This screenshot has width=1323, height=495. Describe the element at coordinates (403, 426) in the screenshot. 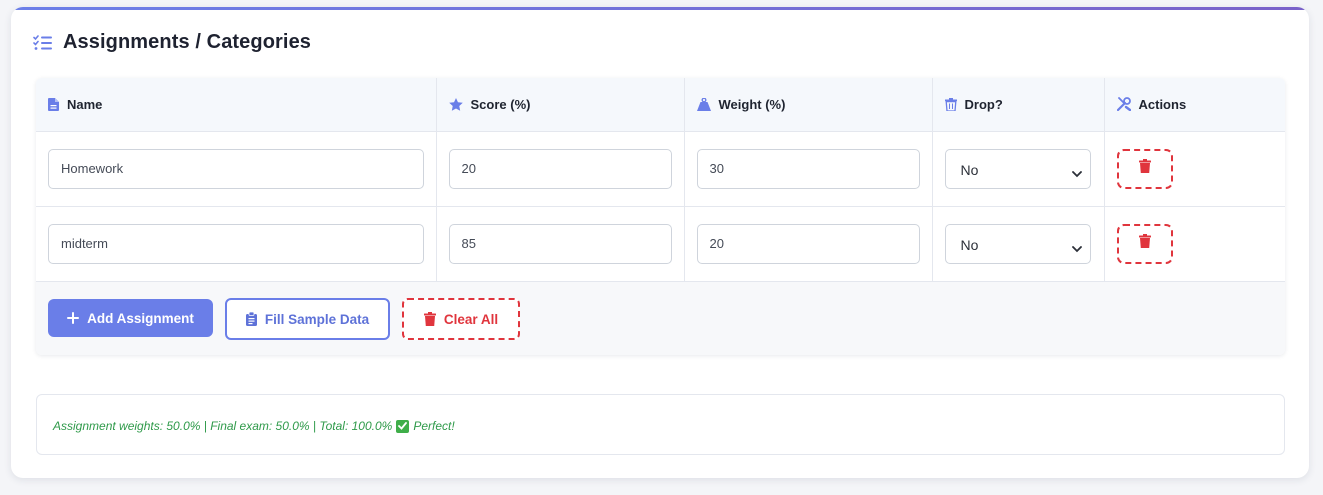

I see `check-mark-icon` at that location.